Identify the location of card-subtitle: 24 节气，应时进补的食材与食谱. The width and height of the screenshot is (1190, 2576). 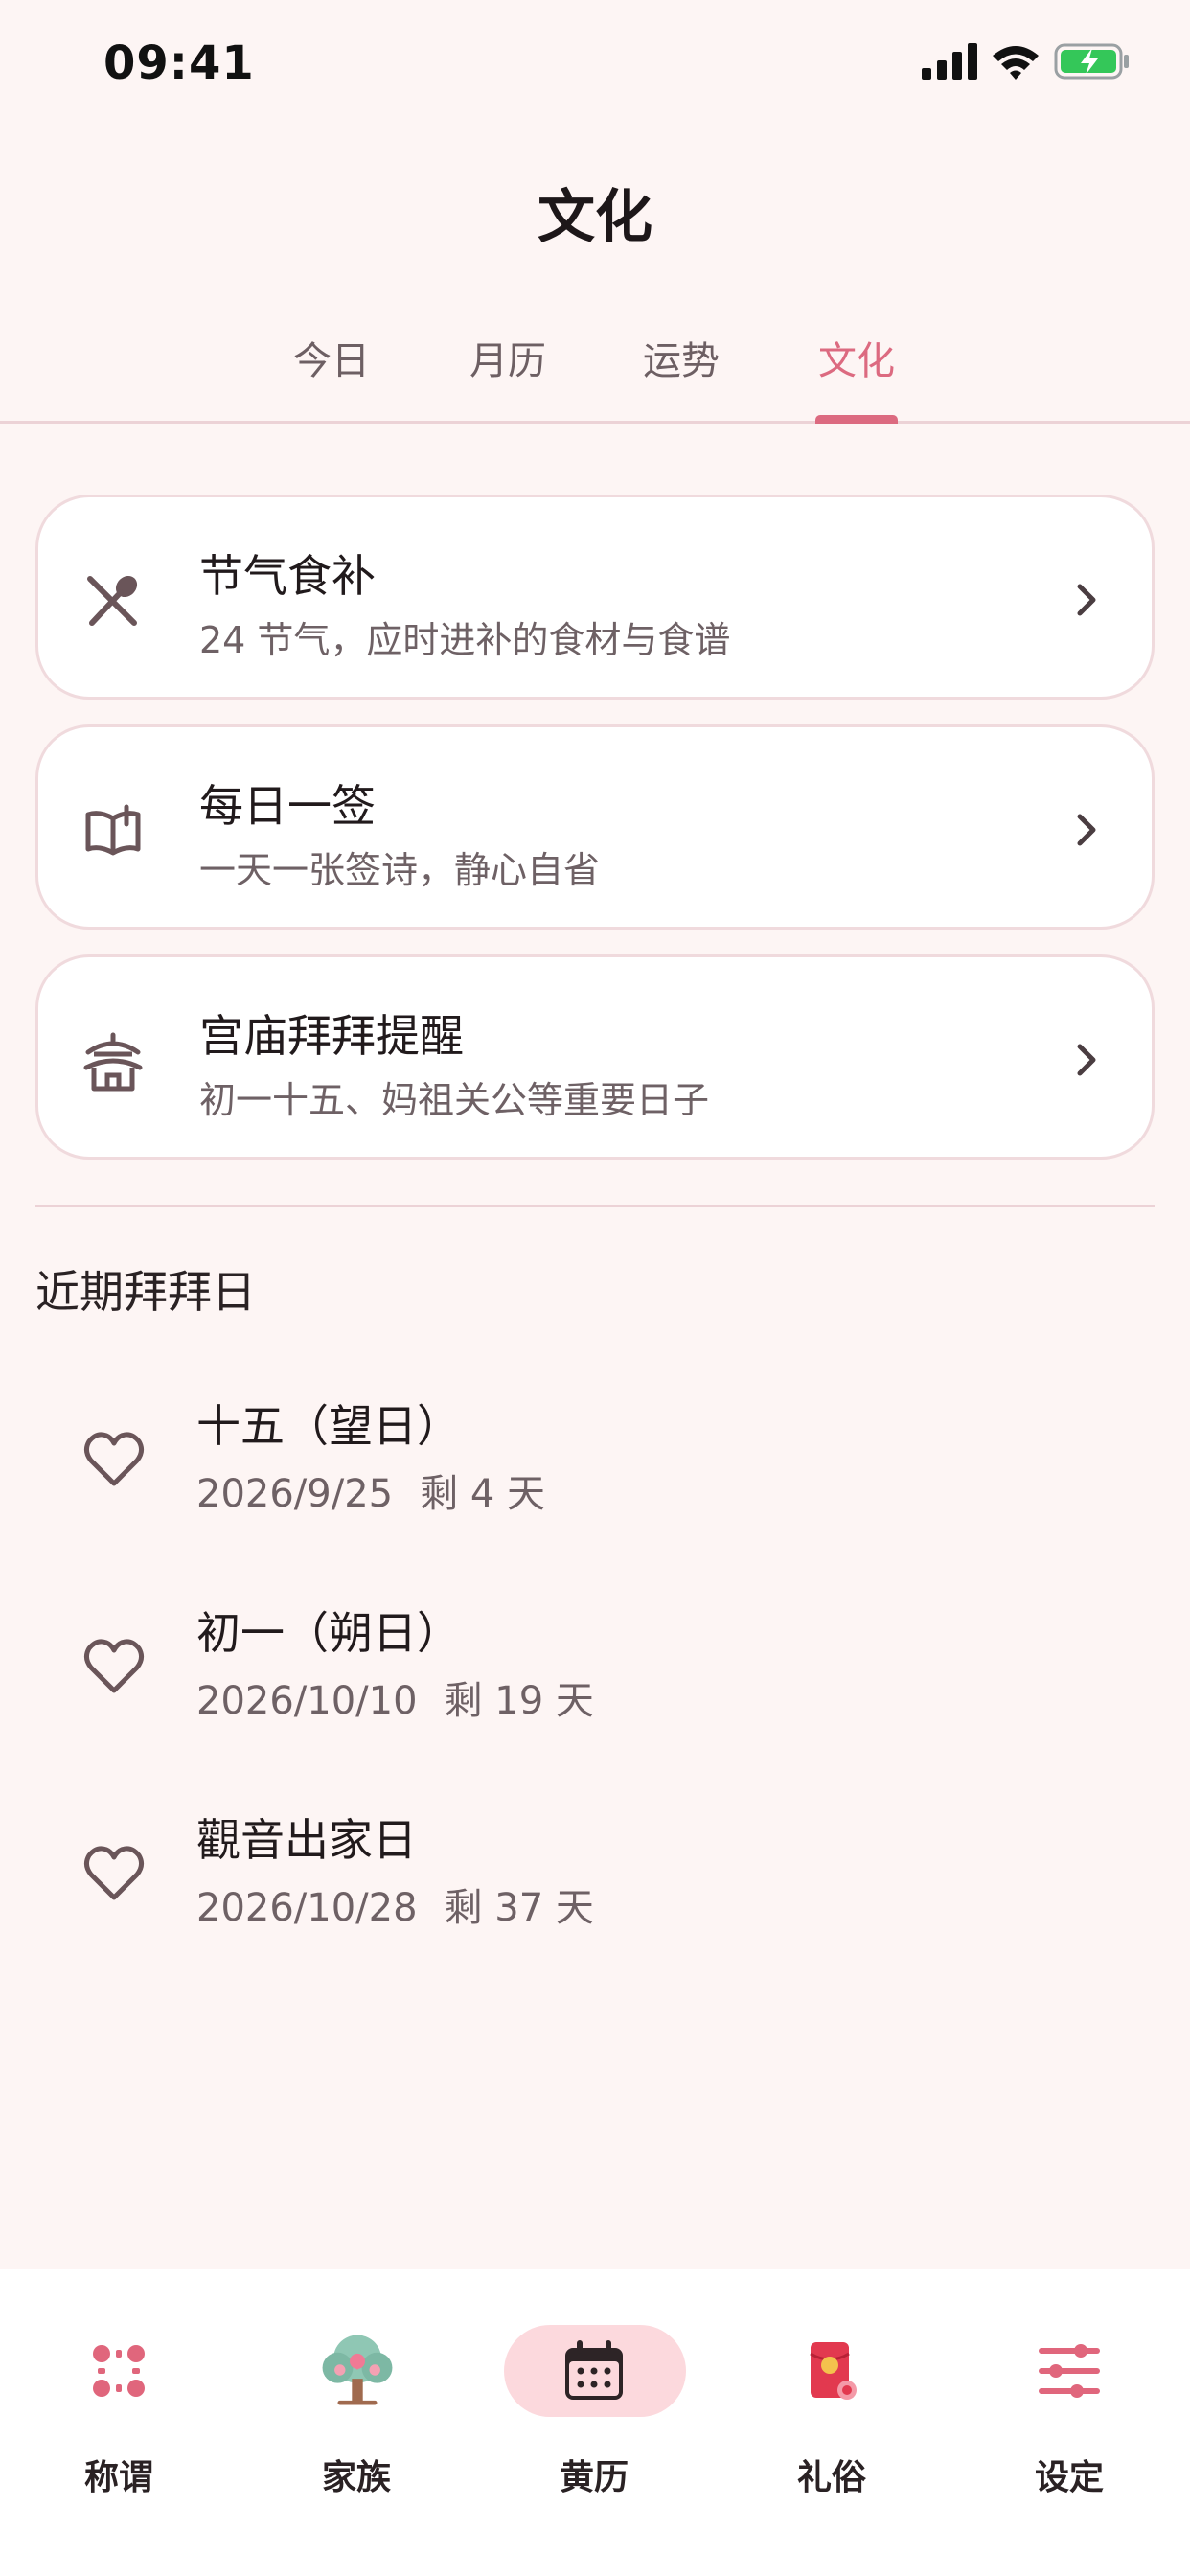
(465, 640).